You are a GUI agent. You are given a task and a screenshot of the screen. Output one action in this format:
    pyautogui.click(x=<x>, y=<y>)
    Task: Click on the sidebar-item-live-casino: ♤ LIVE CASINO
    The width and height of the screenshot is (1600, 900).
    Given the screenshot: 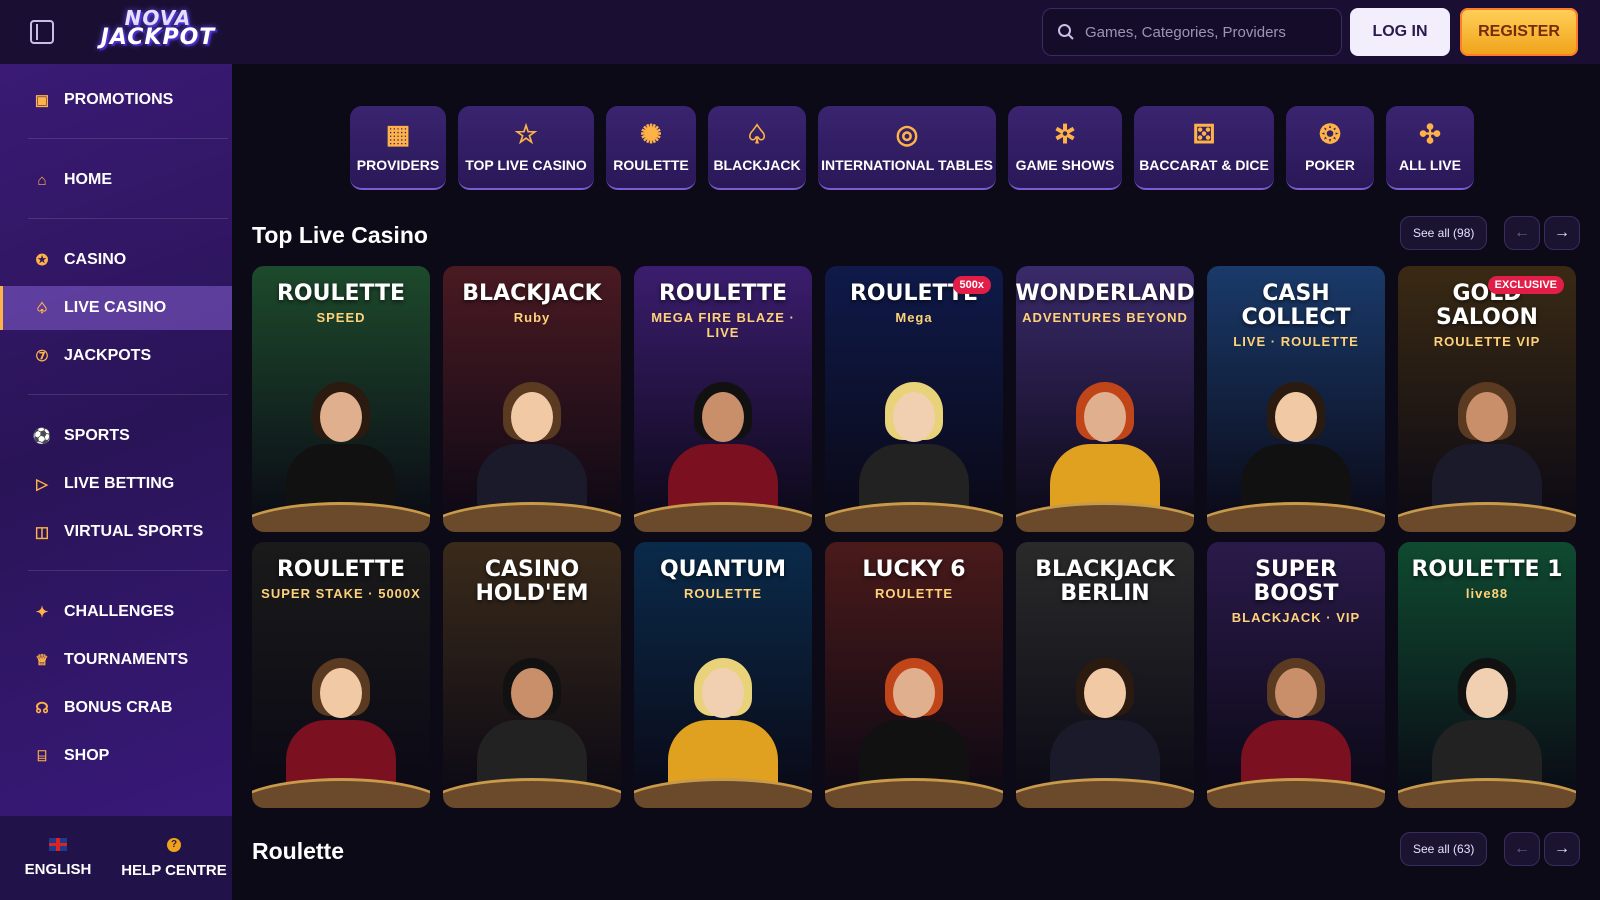 What is the action you would take?
    pyautogui.click(x=116, y=308)
    